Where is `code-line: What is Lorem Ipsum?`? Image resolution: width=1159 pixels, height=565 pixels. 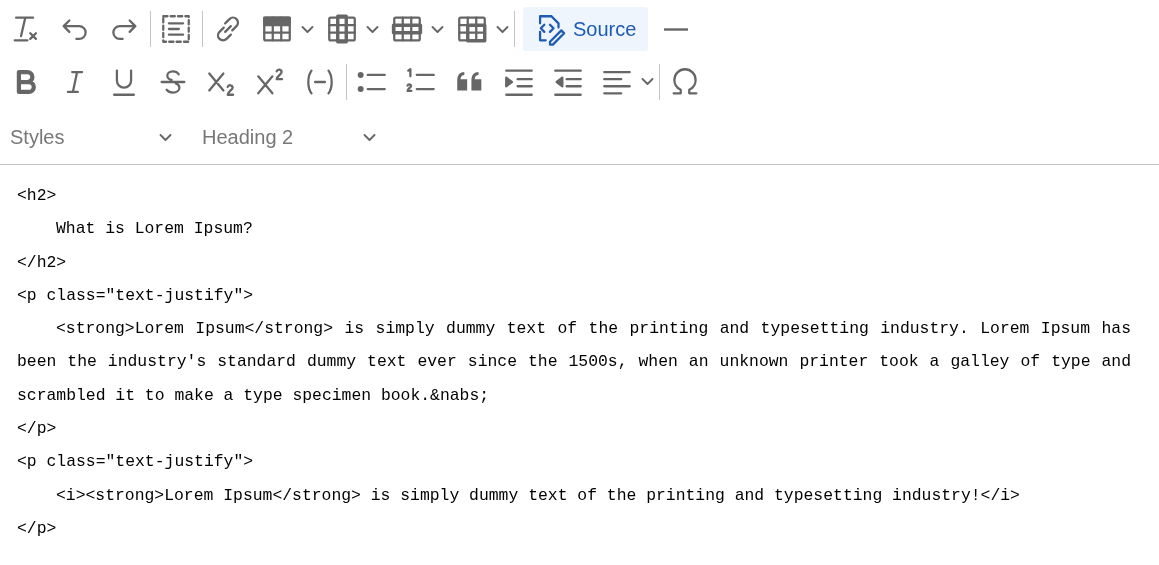 code-line: What is Lorem Ipsum? is located at coordinates (154, 229).